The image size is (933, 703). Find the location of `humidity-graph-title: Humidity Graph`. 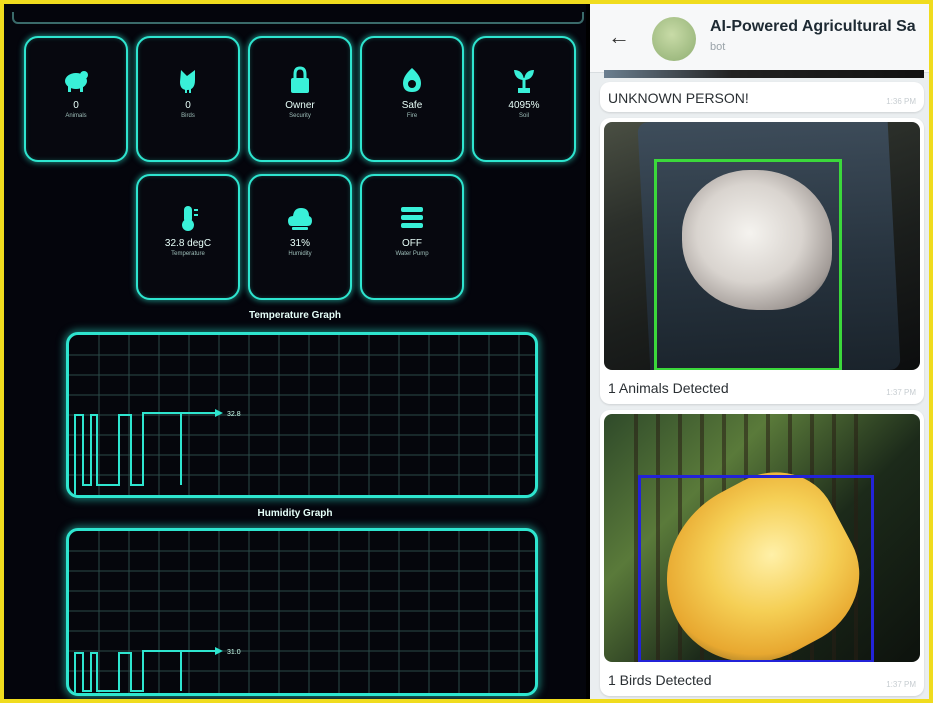

humidity-graph-title: Humidity Graph is located at coordinates (295, 513).